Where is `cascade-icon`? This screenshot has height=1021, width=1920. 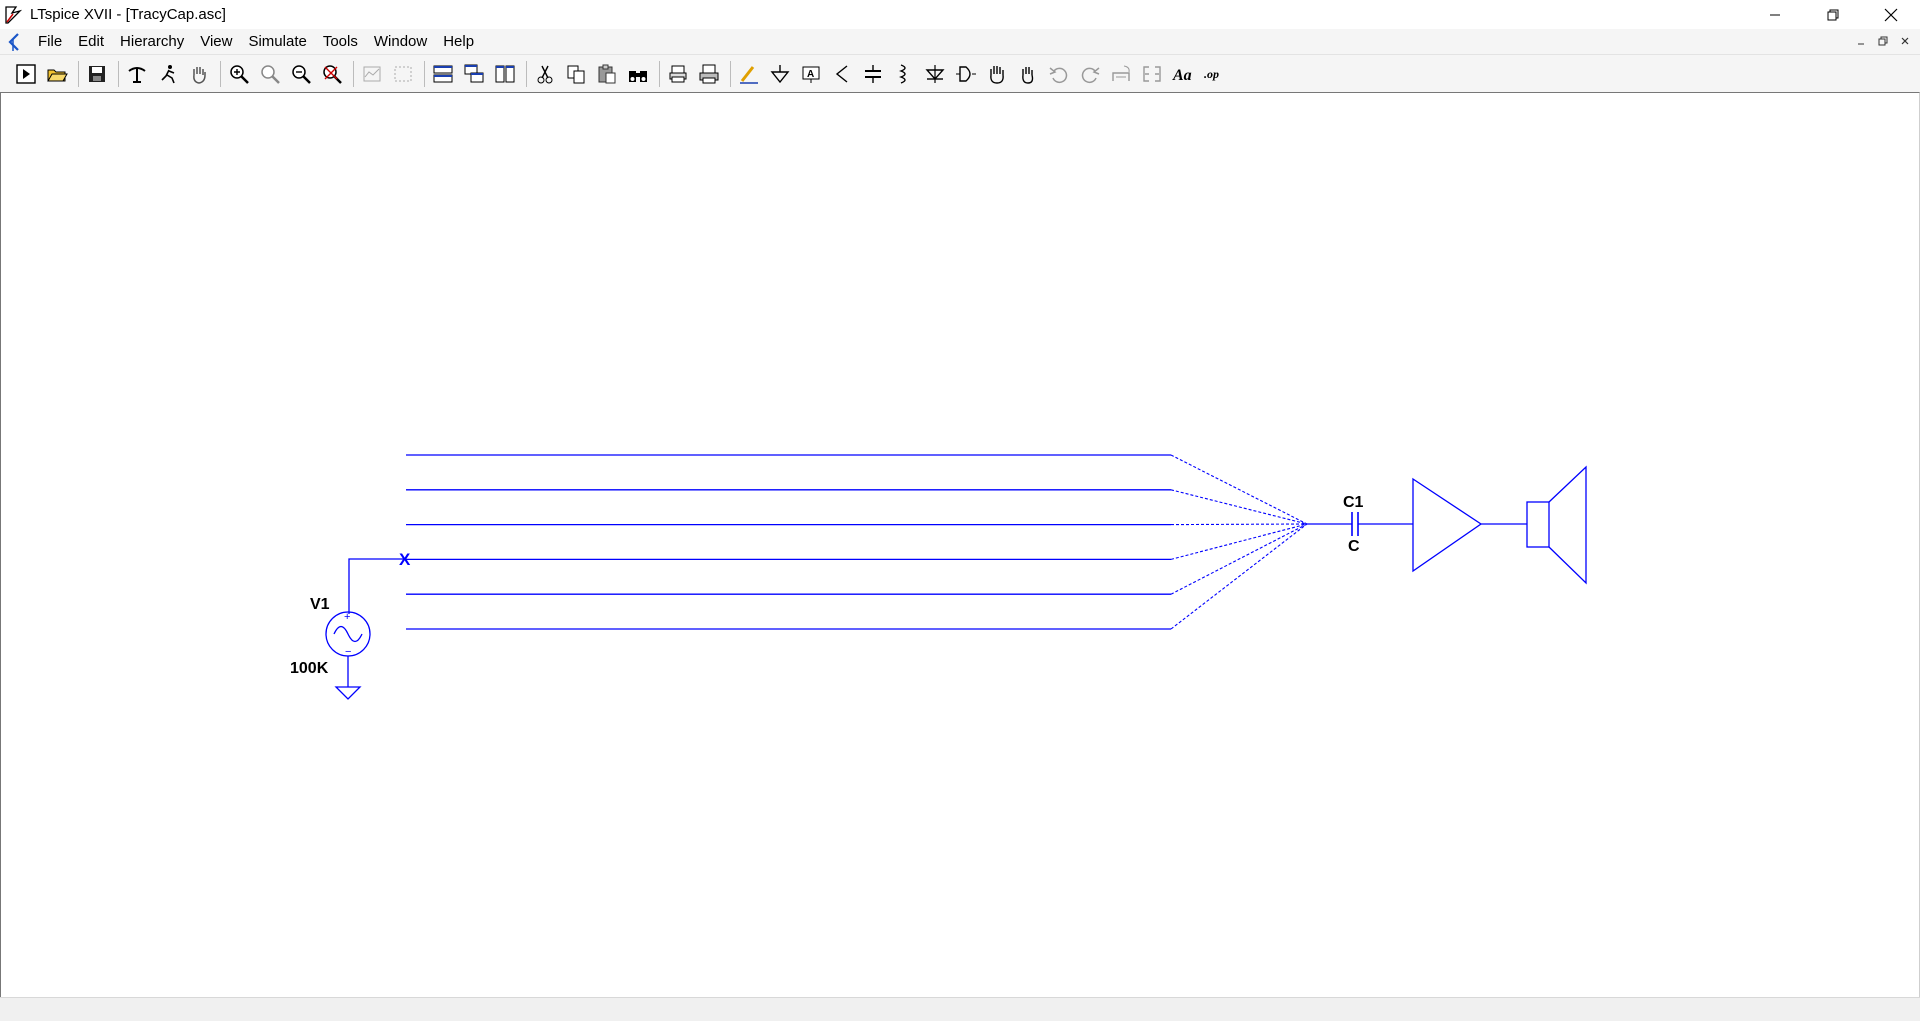 cascade-icon is located at coordinates (474, 73).